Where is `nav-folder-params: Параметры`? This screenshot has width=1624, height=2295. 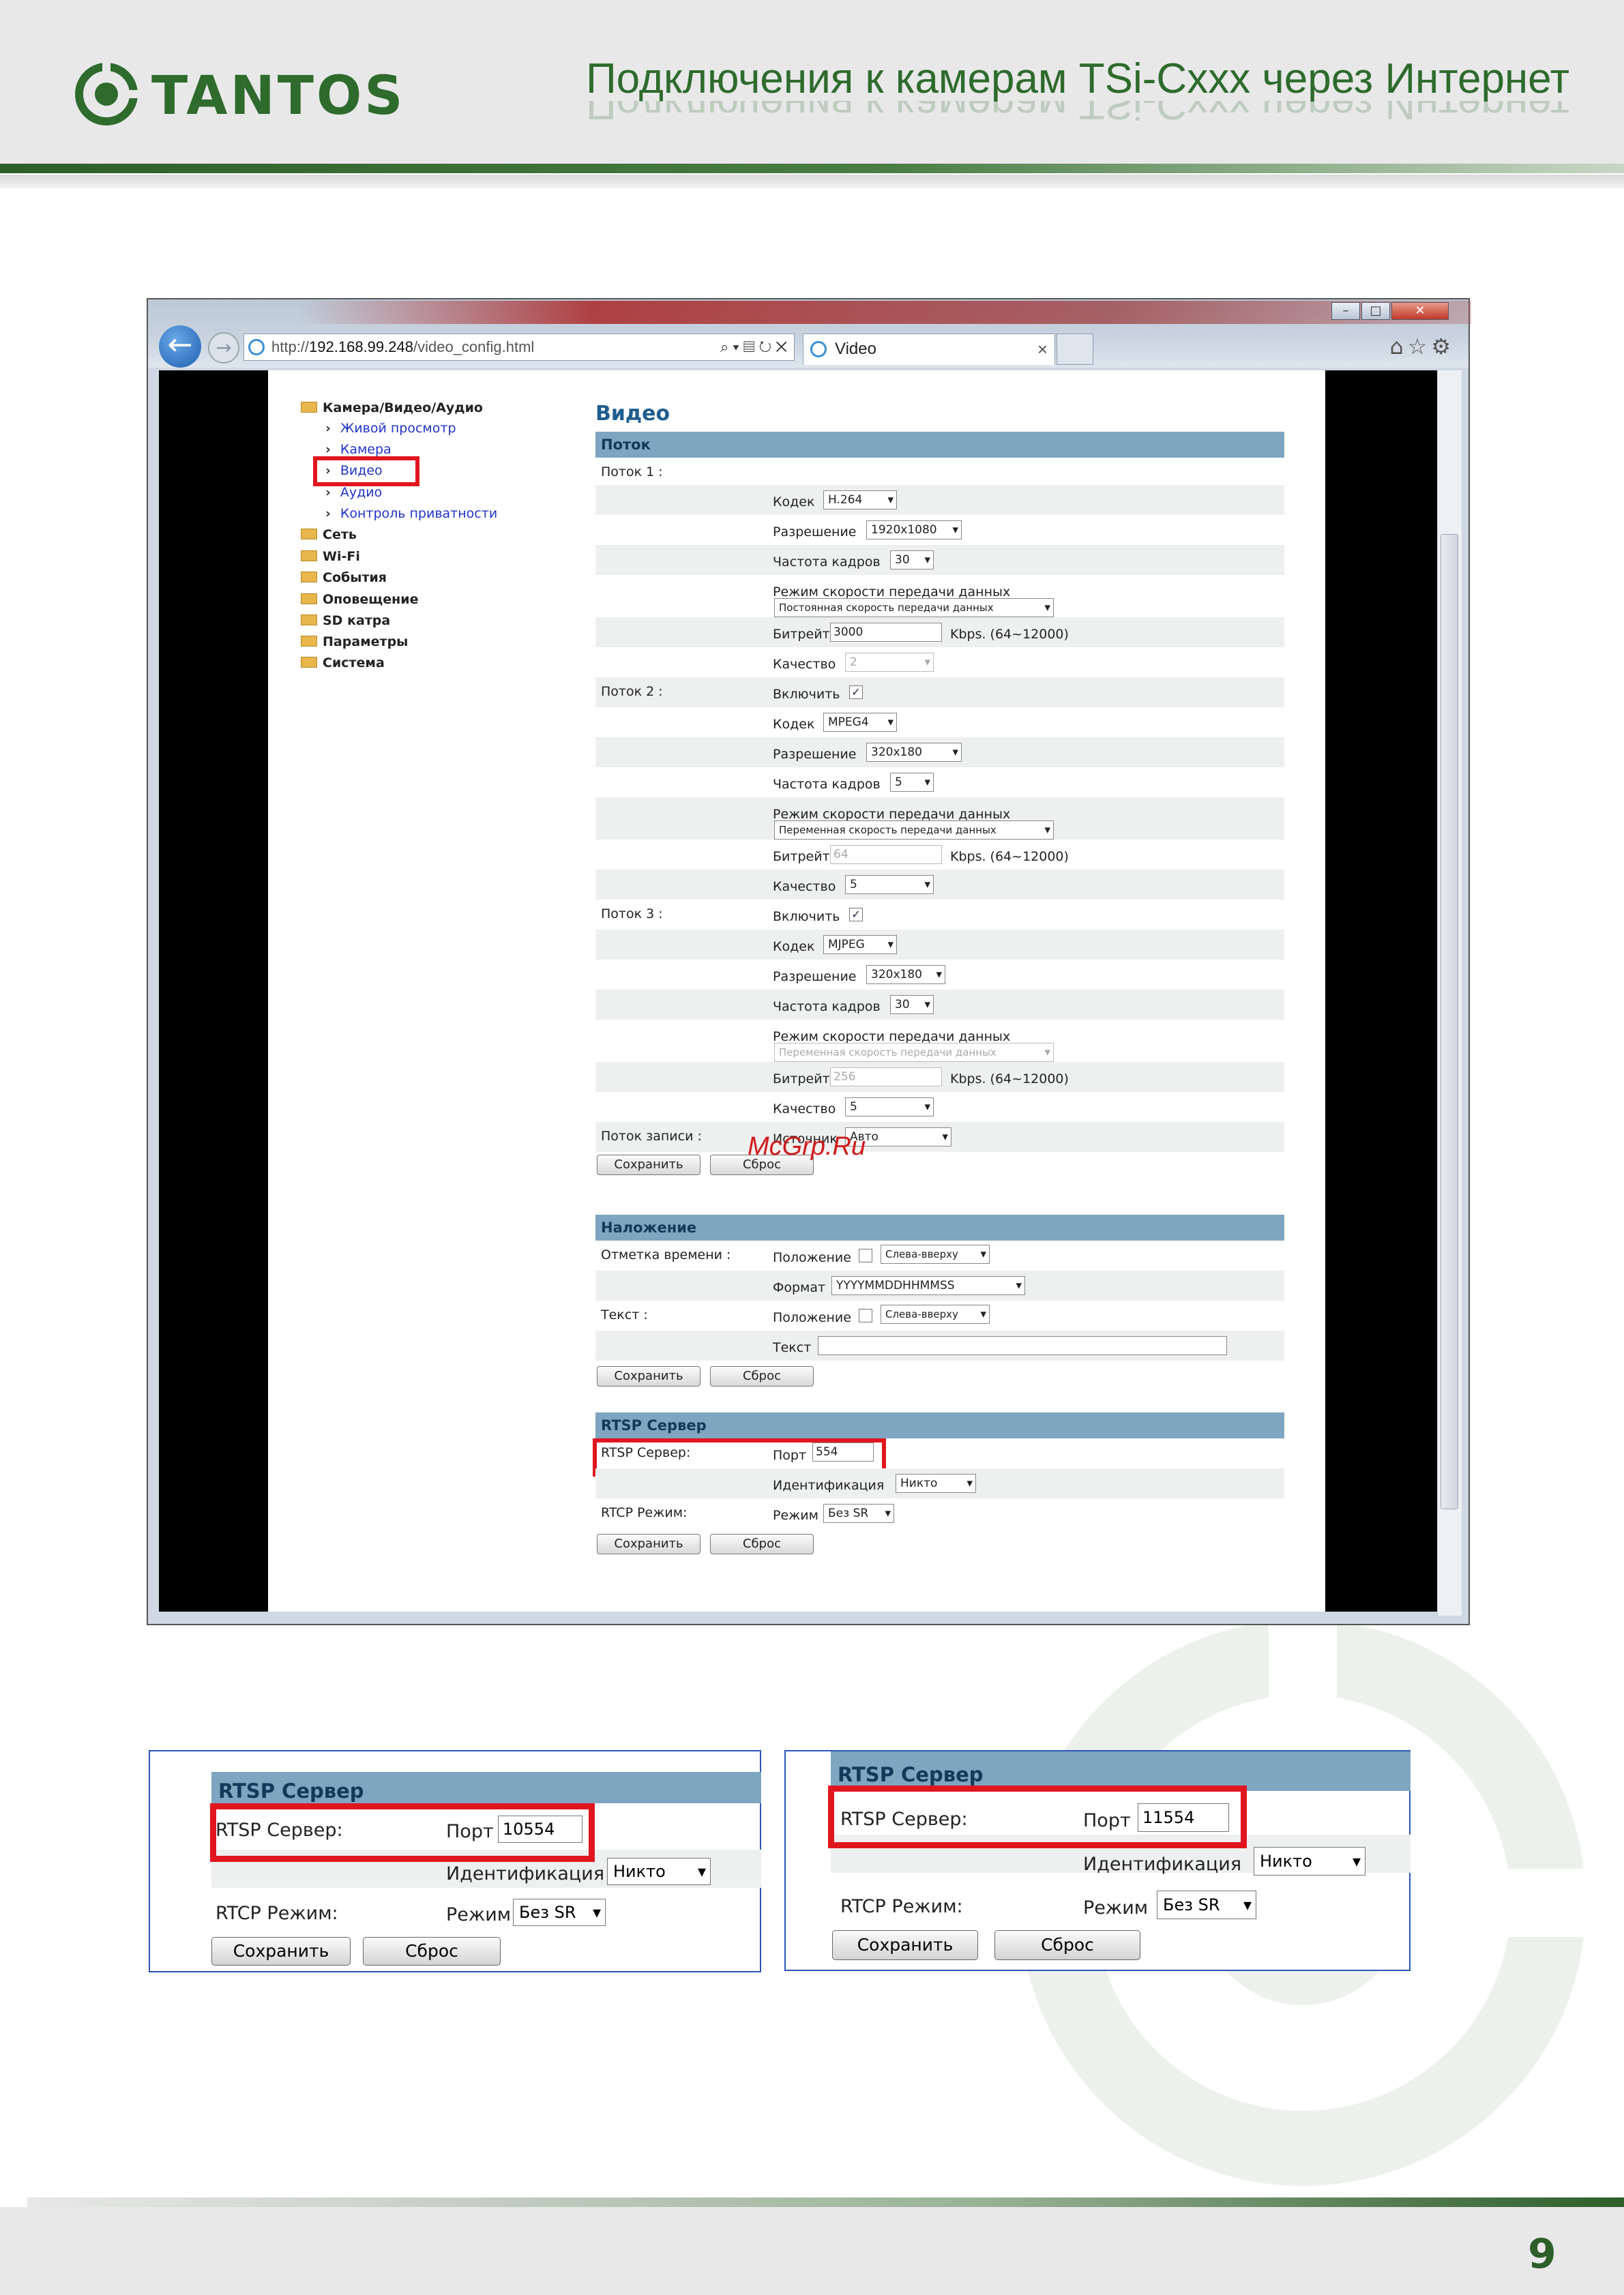 nav-folder-params: Параметры is located at coordinates (354, 641).